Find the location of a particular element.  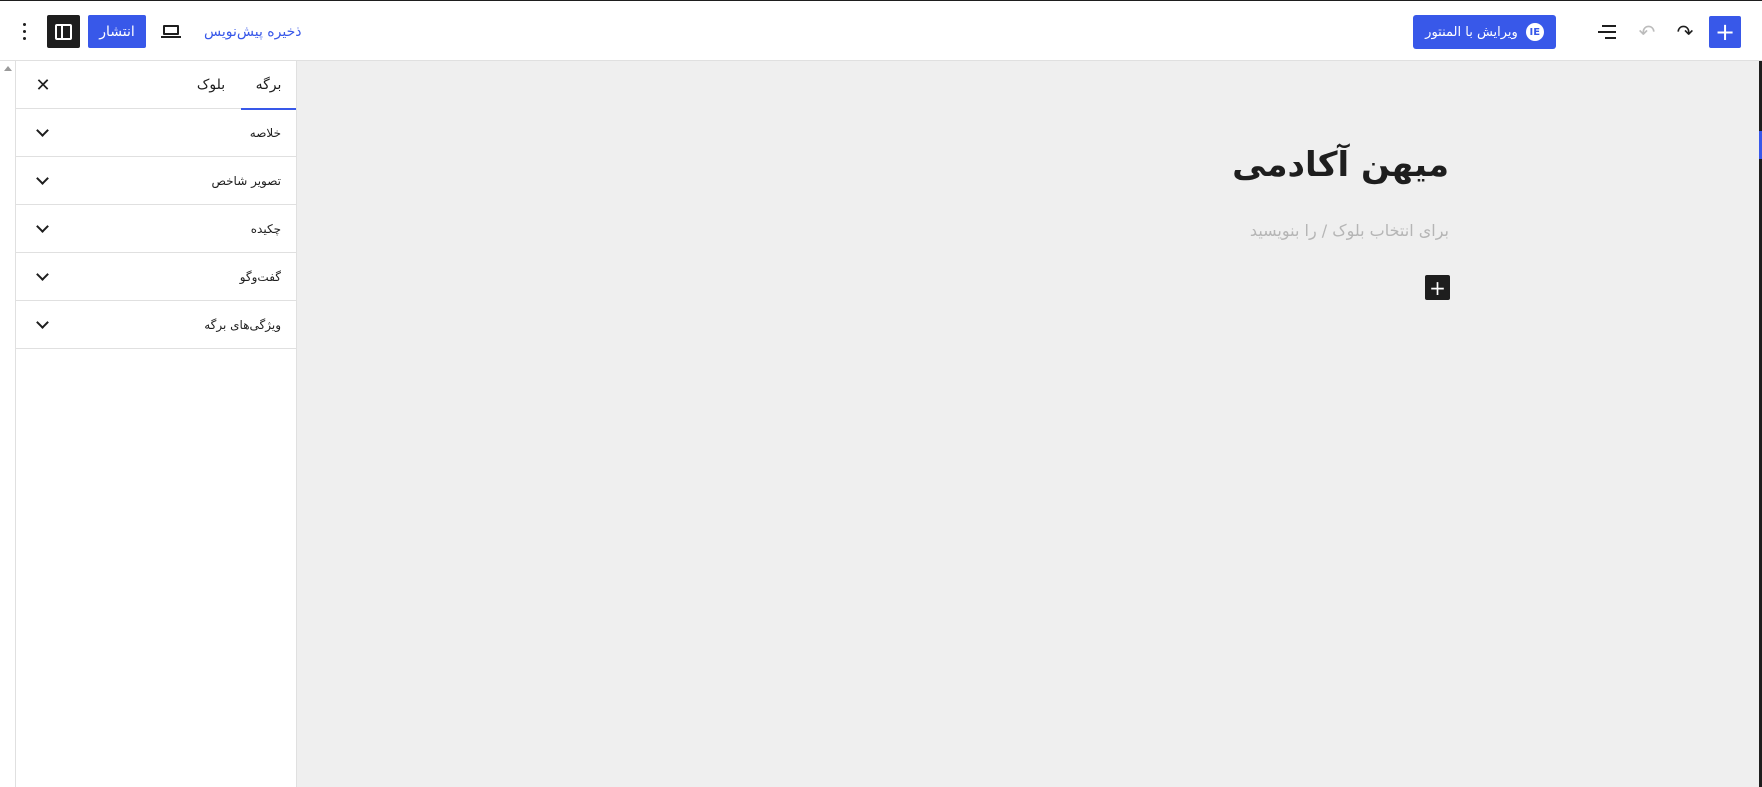

panel-title: خلاصه is located at coordinates (265, 132).